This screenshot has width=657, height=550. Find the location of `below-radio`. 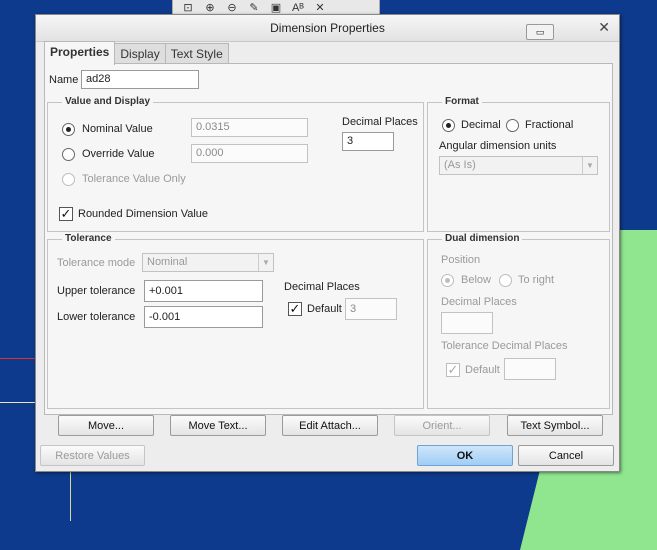

below-radio is located at coordinates (447, 280).